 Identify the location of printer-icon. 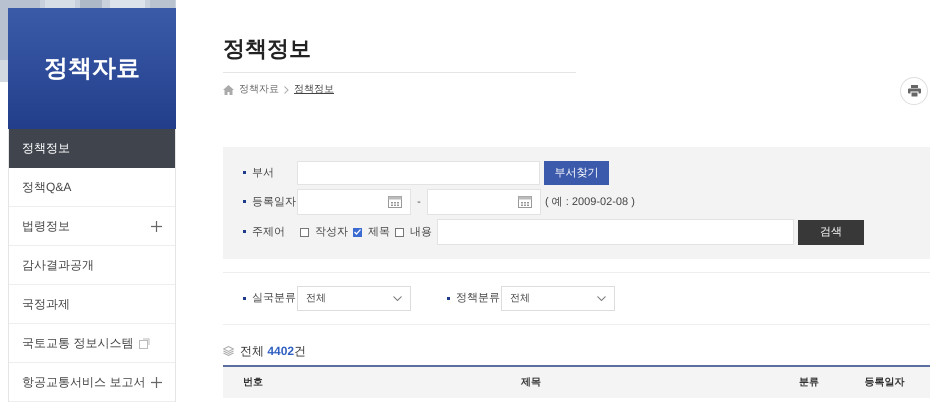
(914, 91).